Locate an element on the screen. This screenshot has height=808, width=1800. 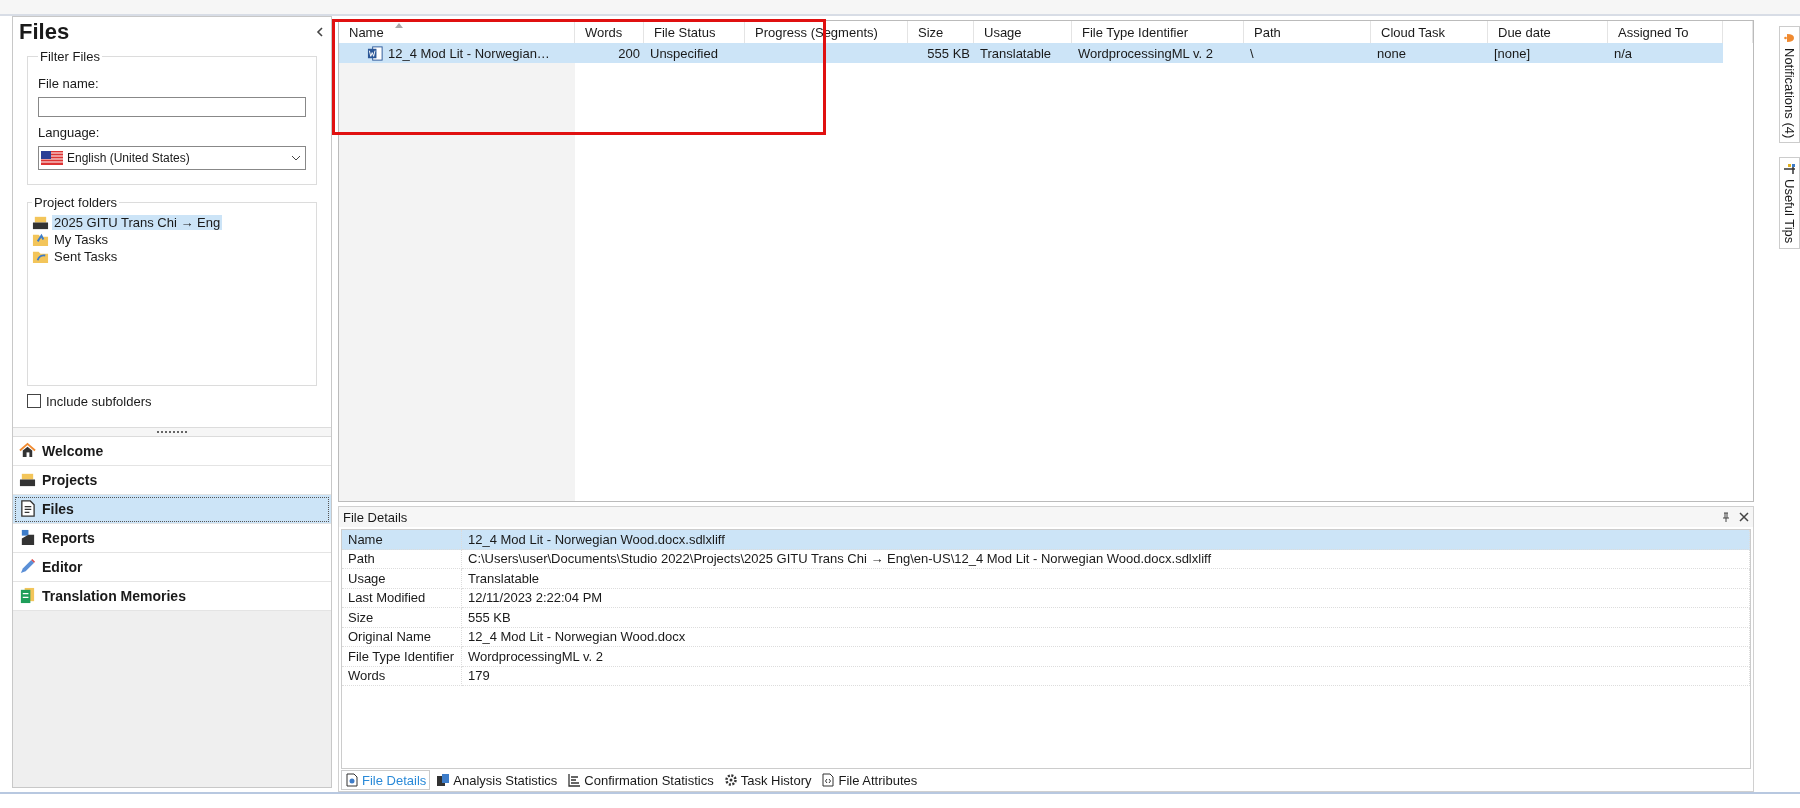
chevron-icon is located at coordinates (296, 158).